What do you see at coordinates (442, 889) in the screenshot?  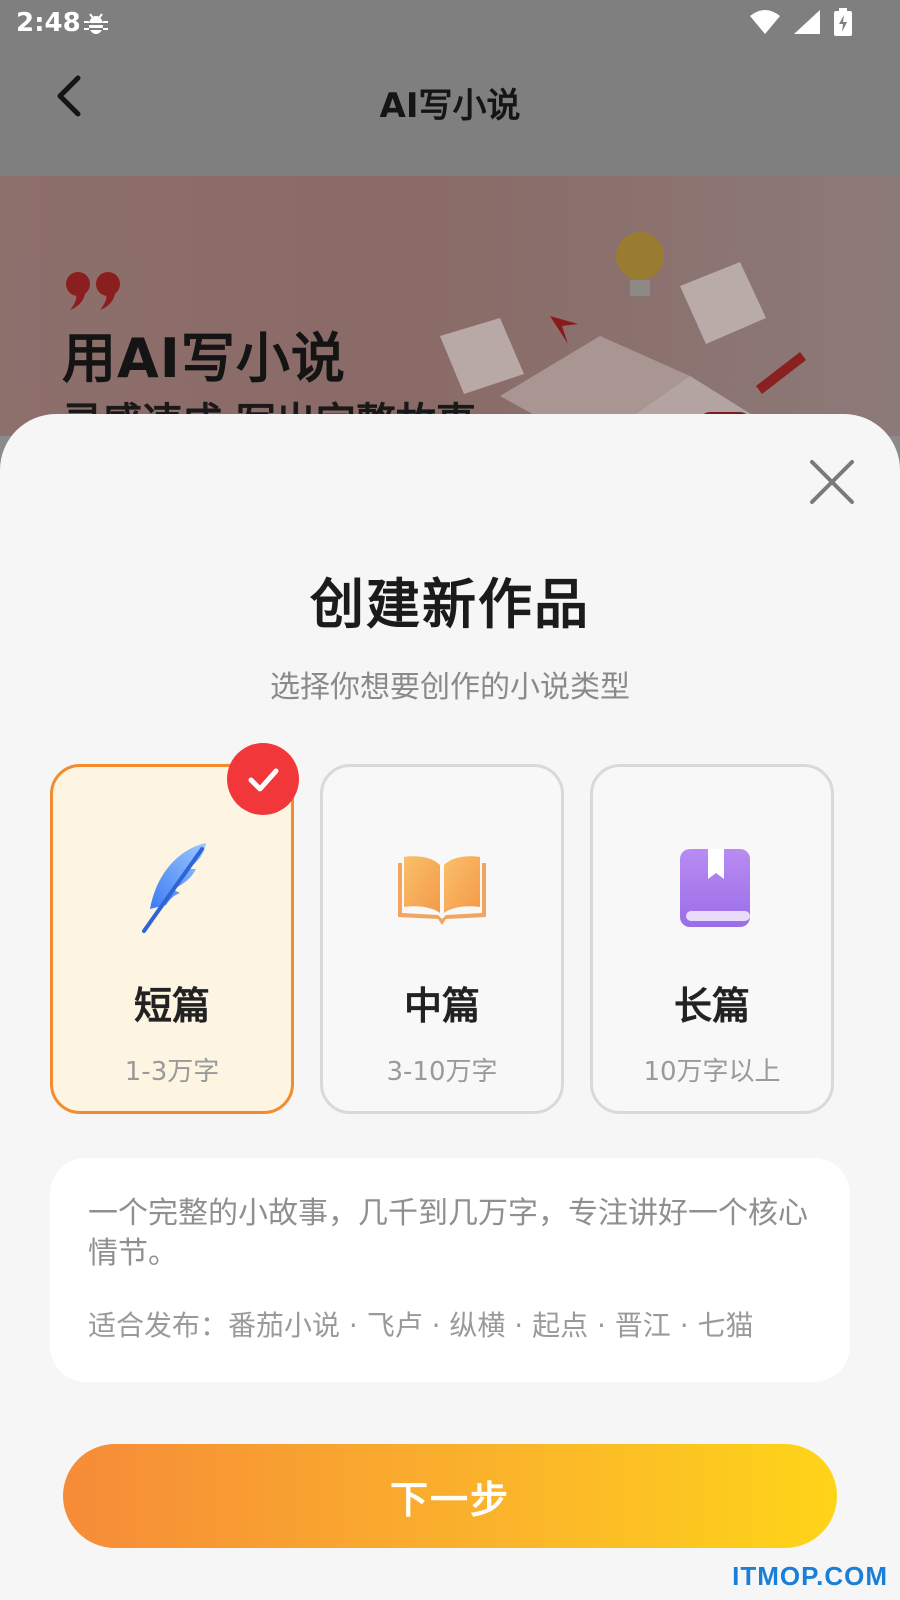 I see `open-book-icon` at bounding box center [442, 889].